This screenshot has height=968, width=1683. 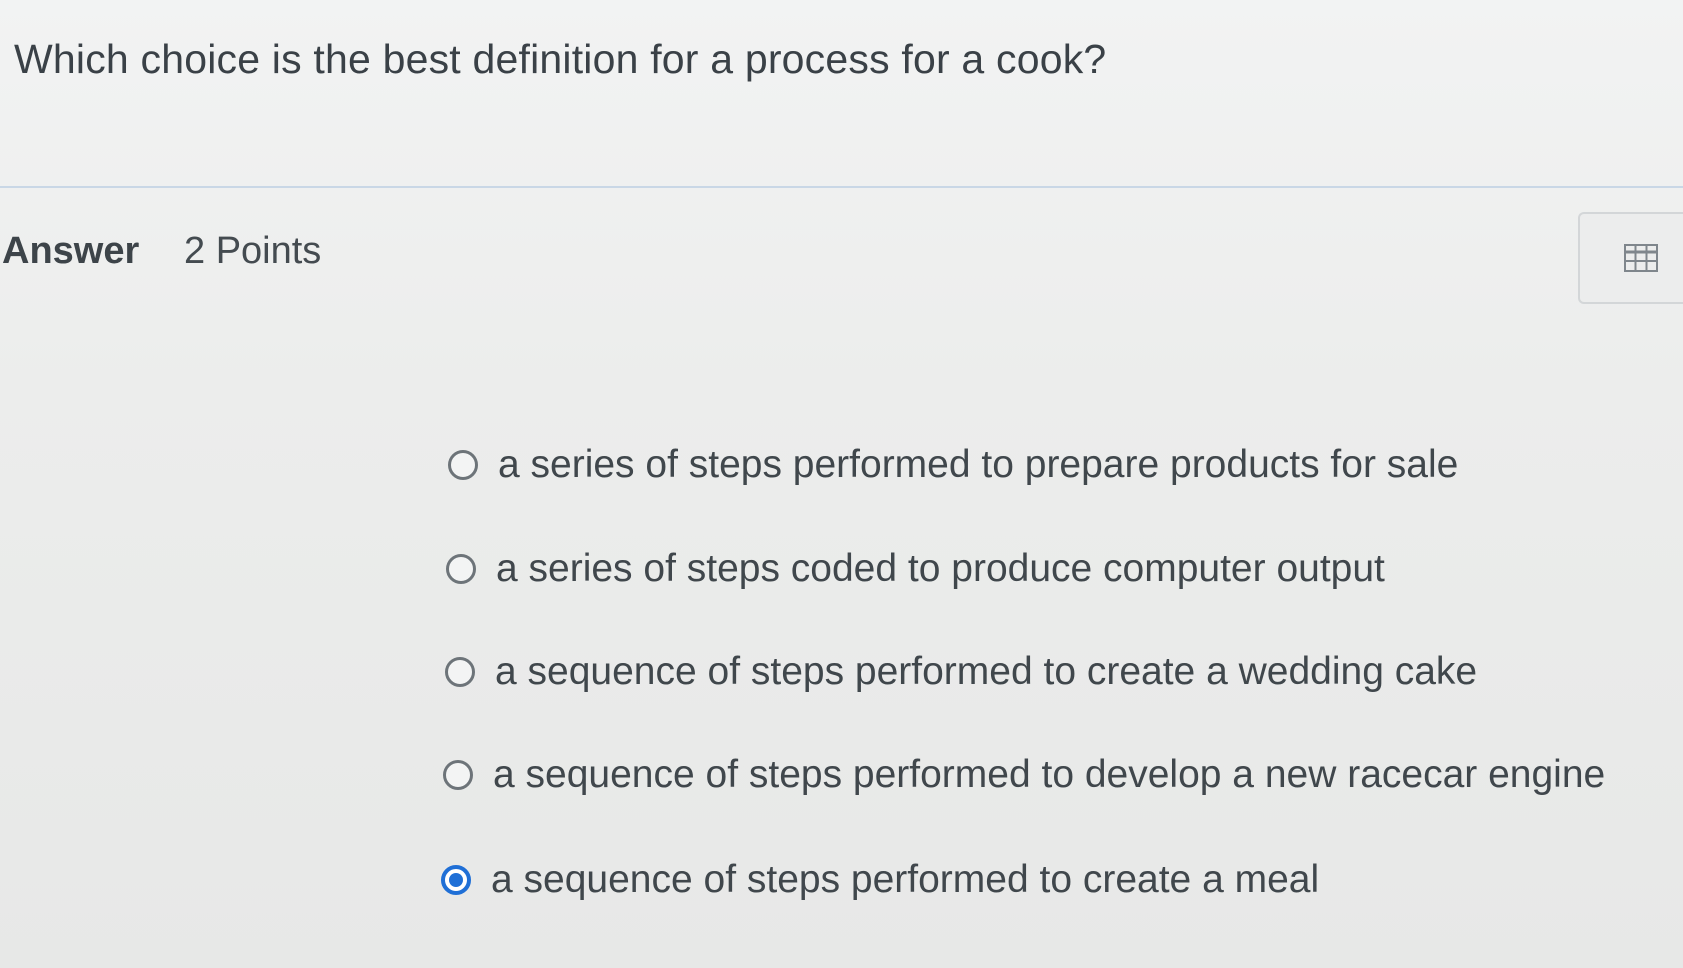 I want to click on radio-button-selected, so click(x=456, y=880).